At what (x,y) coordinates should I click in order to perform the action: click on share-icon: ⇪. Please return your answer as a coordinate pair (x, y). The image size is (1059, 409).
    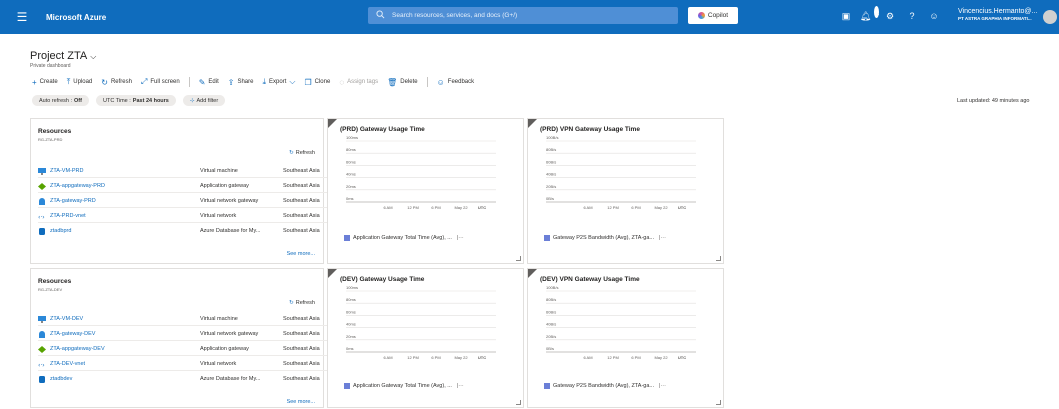
    Looking at the image, I should click on (231, 82).